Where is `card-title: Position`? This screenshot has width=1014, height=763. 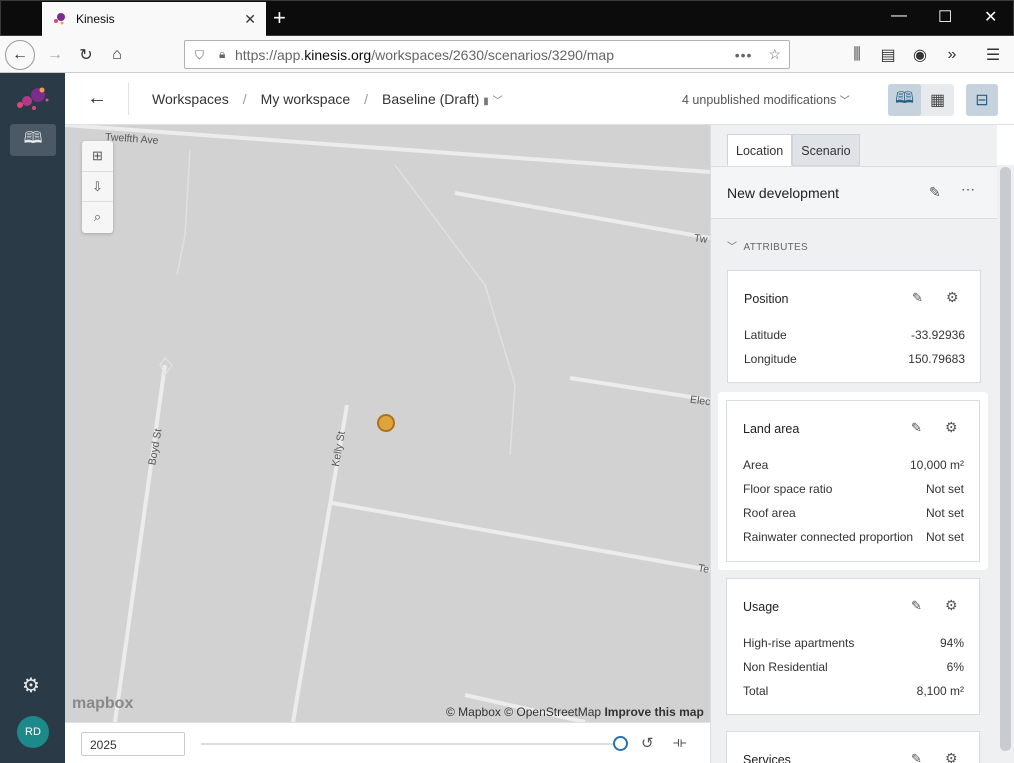
card-title: Position is located at coordinates (766, 299).